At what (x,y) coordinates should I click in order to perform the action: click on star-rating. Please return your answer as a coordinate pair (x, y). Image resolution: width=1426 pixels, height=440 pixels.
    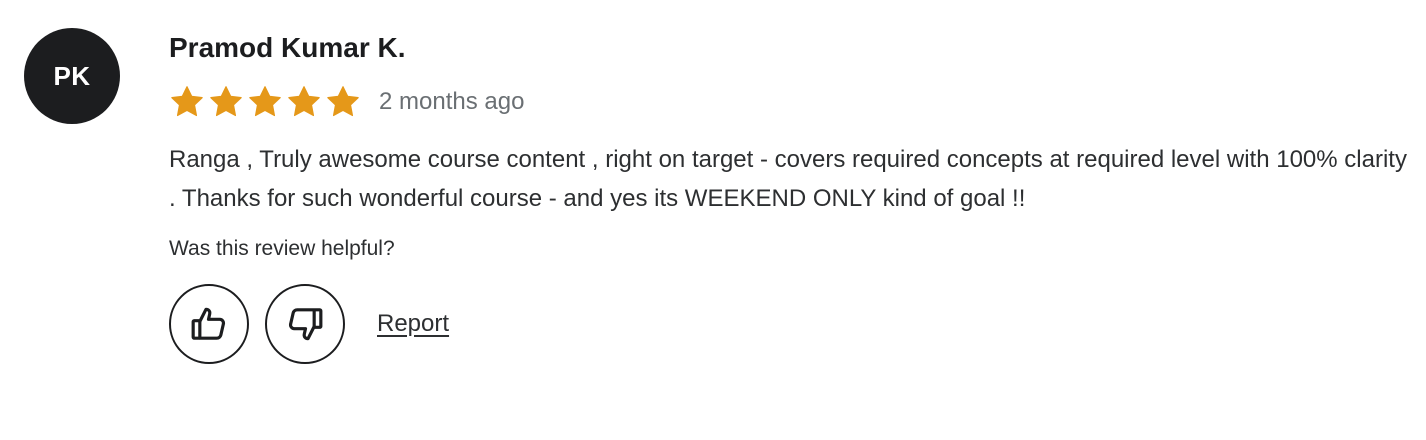
    Looking at the image, I should click on (265, 102).